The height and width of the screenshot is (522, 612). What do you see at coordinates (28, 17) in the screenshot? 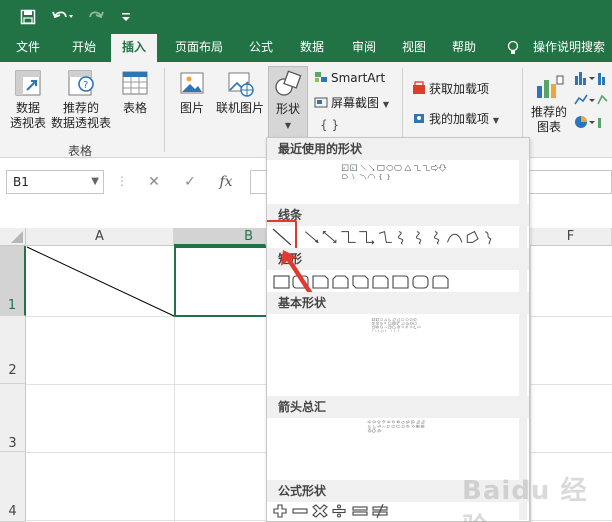
I see `save-icon` at bounding box center [28, 17].